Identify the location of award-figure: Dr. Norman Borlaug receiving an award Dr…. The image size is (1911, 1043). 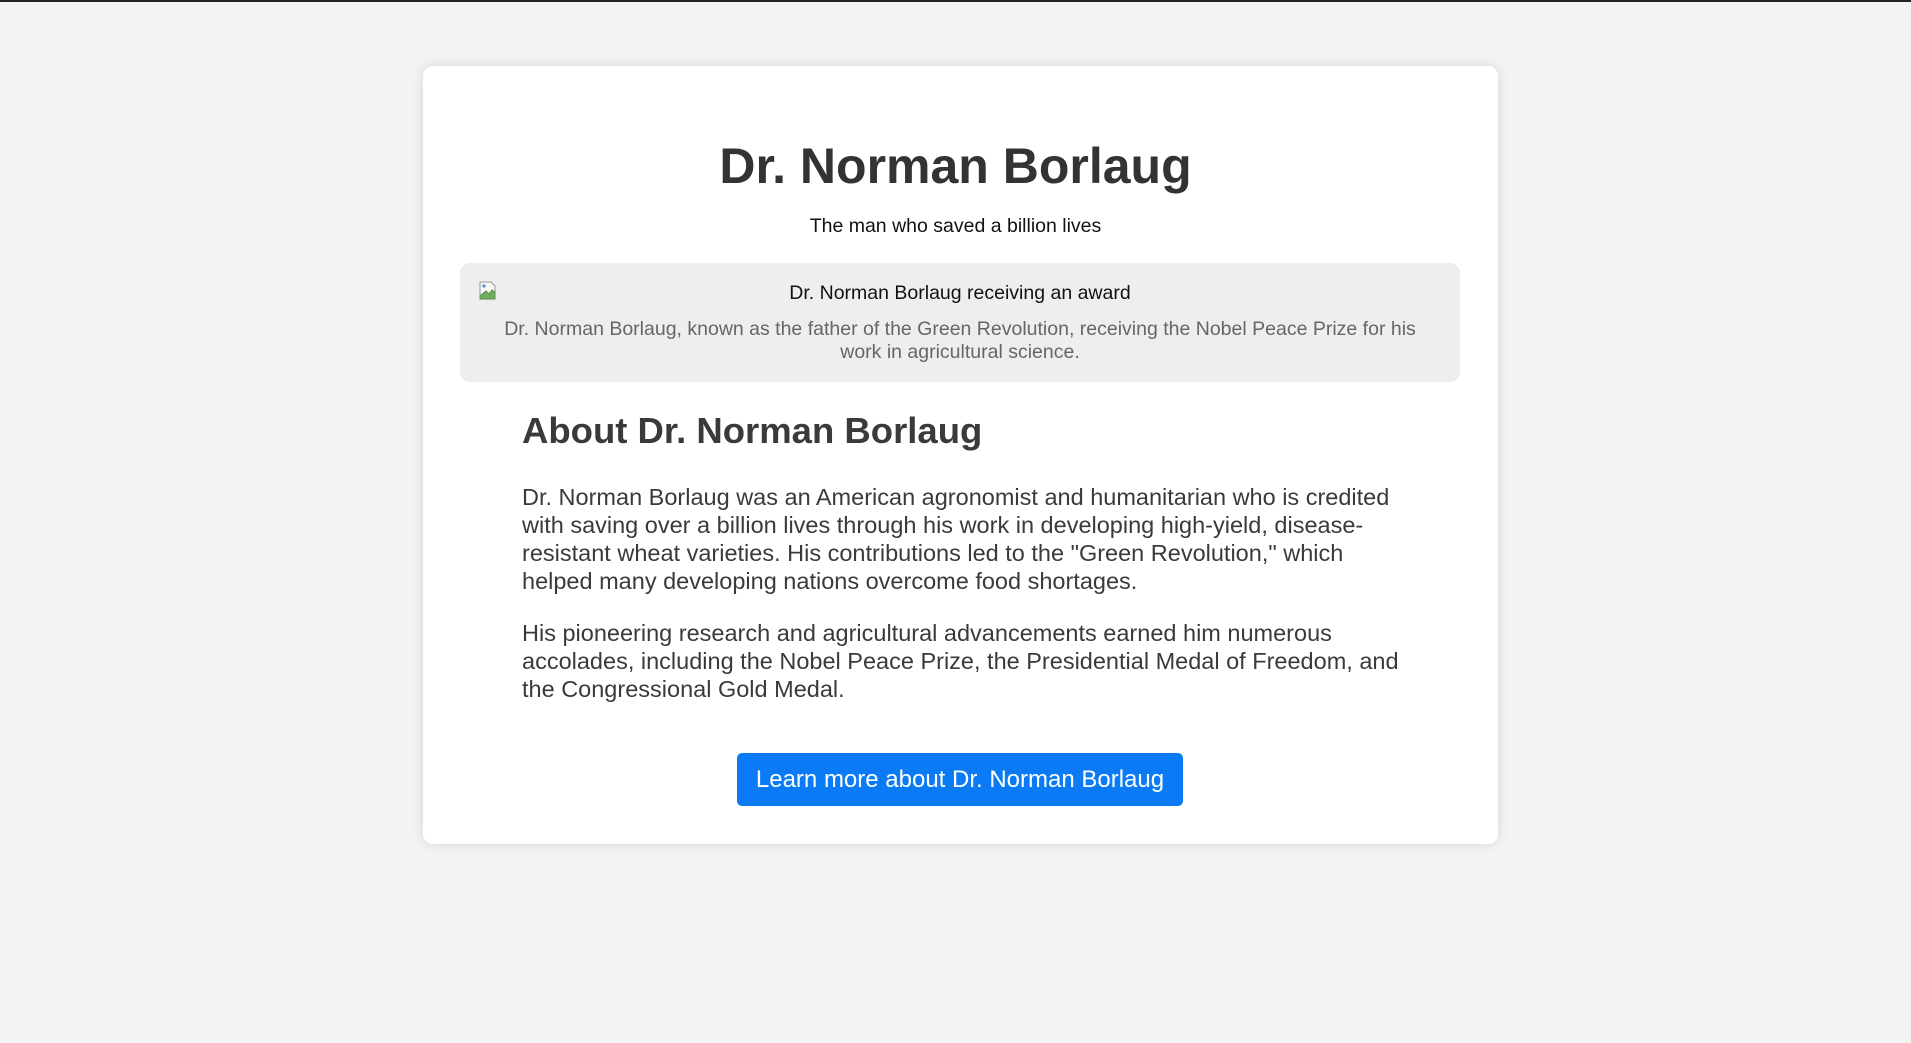
(960, 322).